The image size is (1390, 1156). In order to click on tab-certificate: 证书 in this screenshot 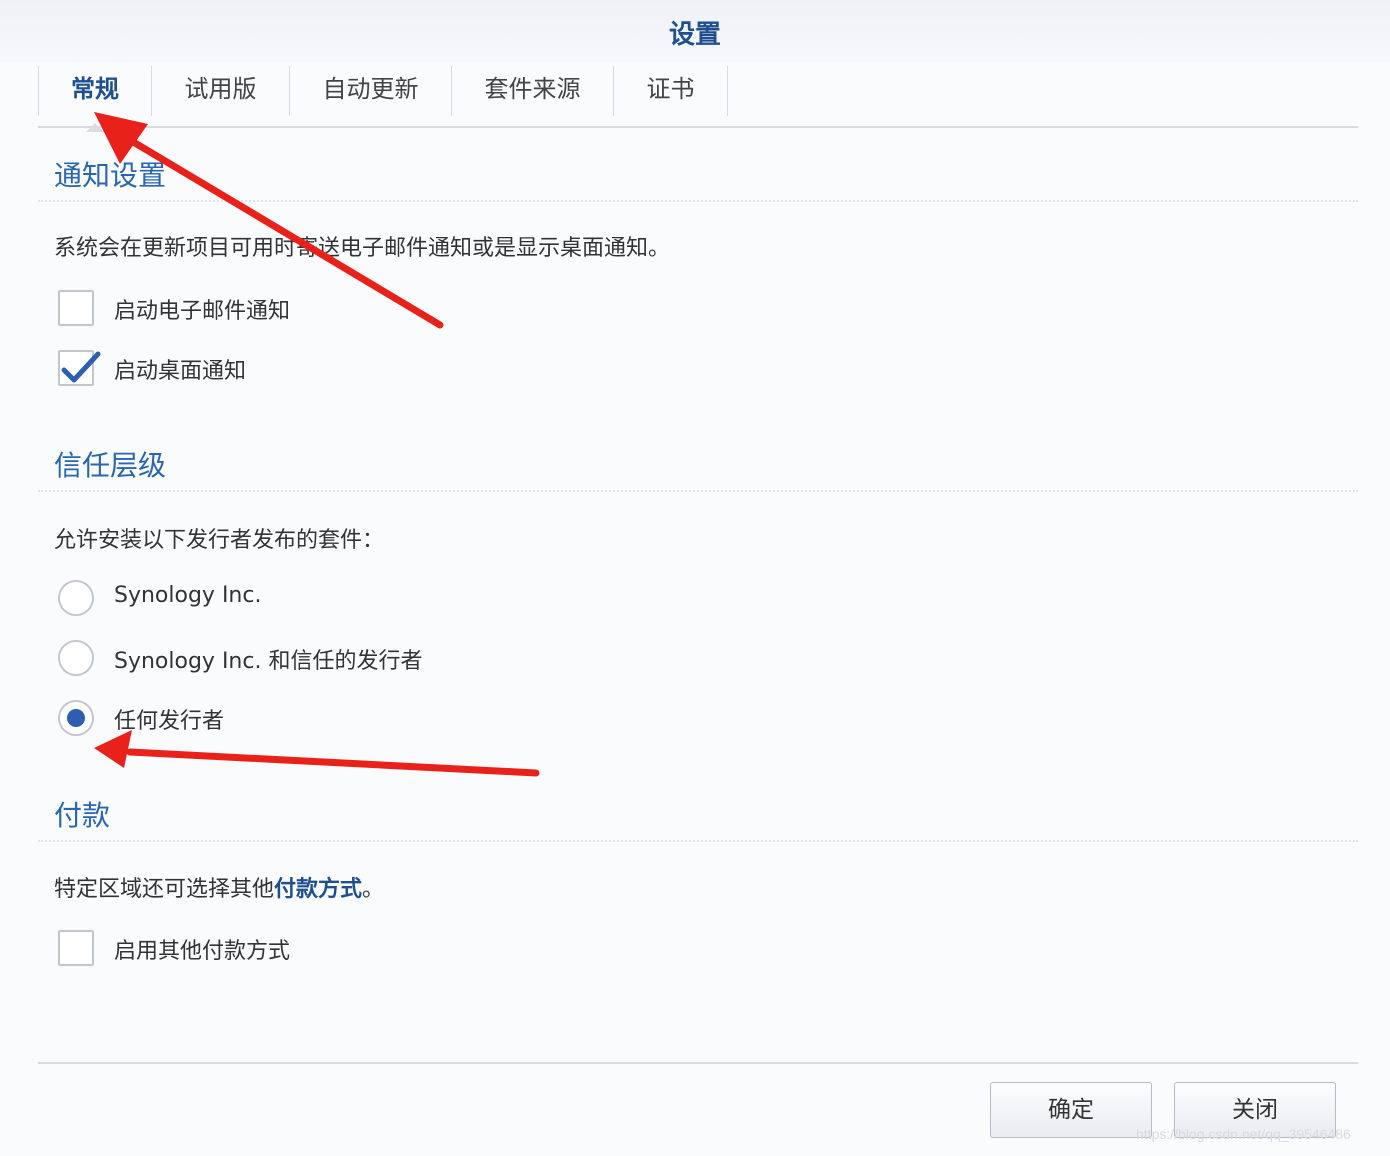, I will do `click(671, 91)`.